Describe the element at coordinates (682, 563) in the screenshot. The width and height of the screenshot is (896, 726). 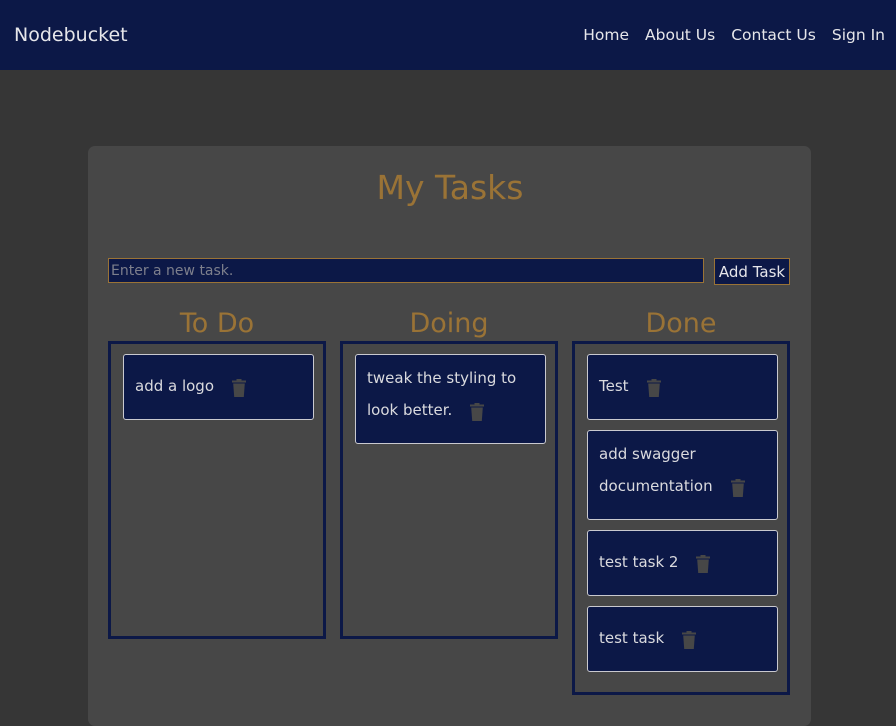
I see `task-card: test task 2` at that location.